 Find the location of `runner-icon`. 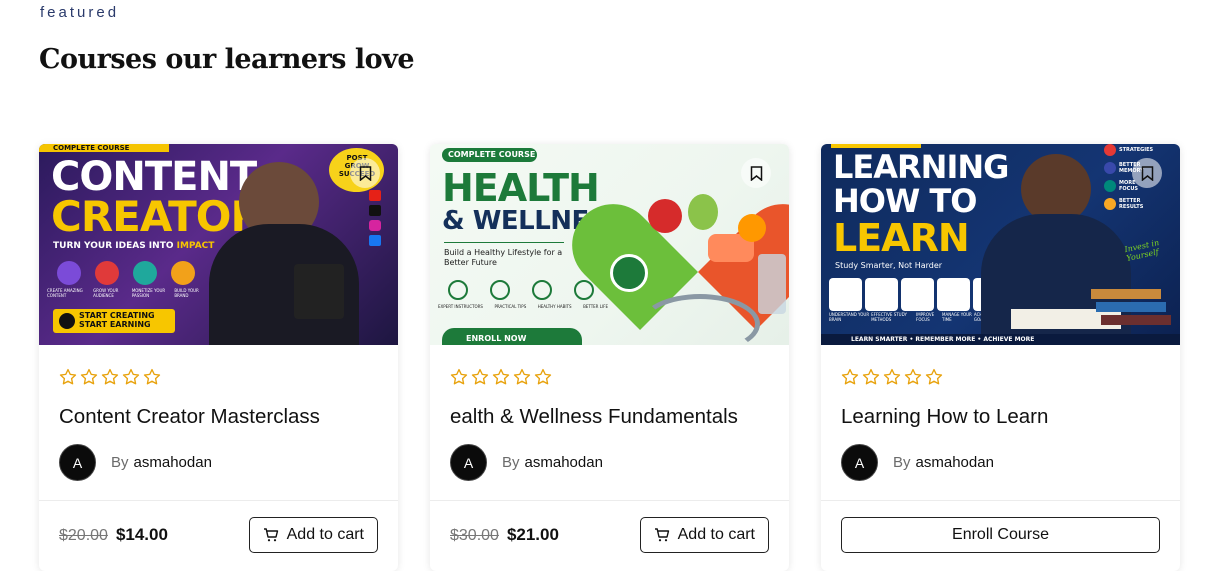

runner-icon is located at coordinates (542, 290).